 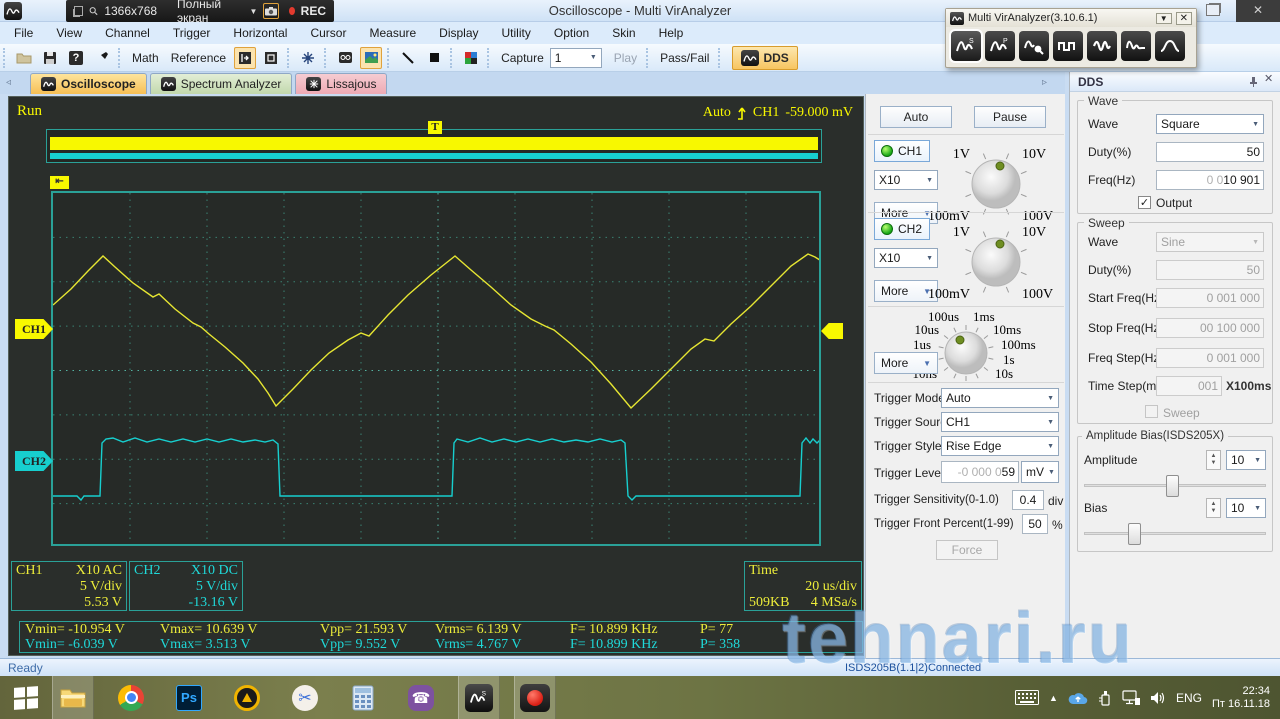 I want to click on handheld-scope-tool-icon, so click(x=1034, y=46).